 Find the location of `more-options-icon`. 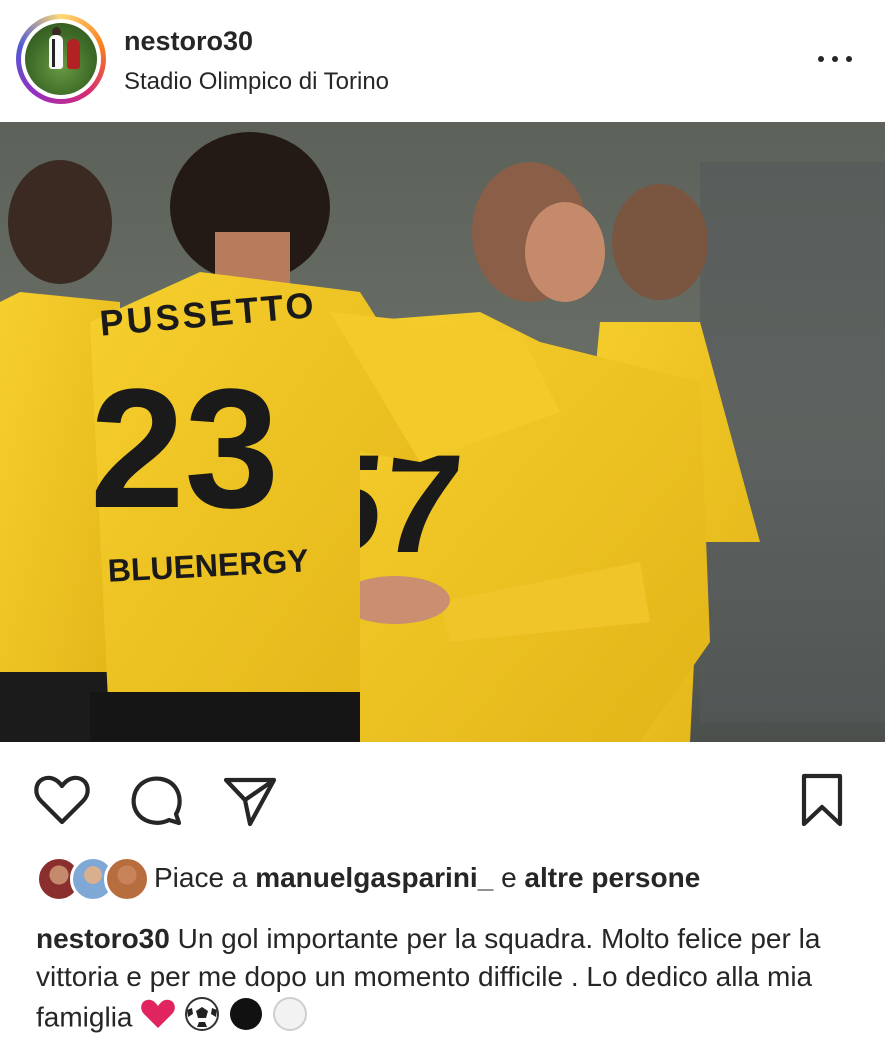

more-options-icon is located at coordinates (835, 58).